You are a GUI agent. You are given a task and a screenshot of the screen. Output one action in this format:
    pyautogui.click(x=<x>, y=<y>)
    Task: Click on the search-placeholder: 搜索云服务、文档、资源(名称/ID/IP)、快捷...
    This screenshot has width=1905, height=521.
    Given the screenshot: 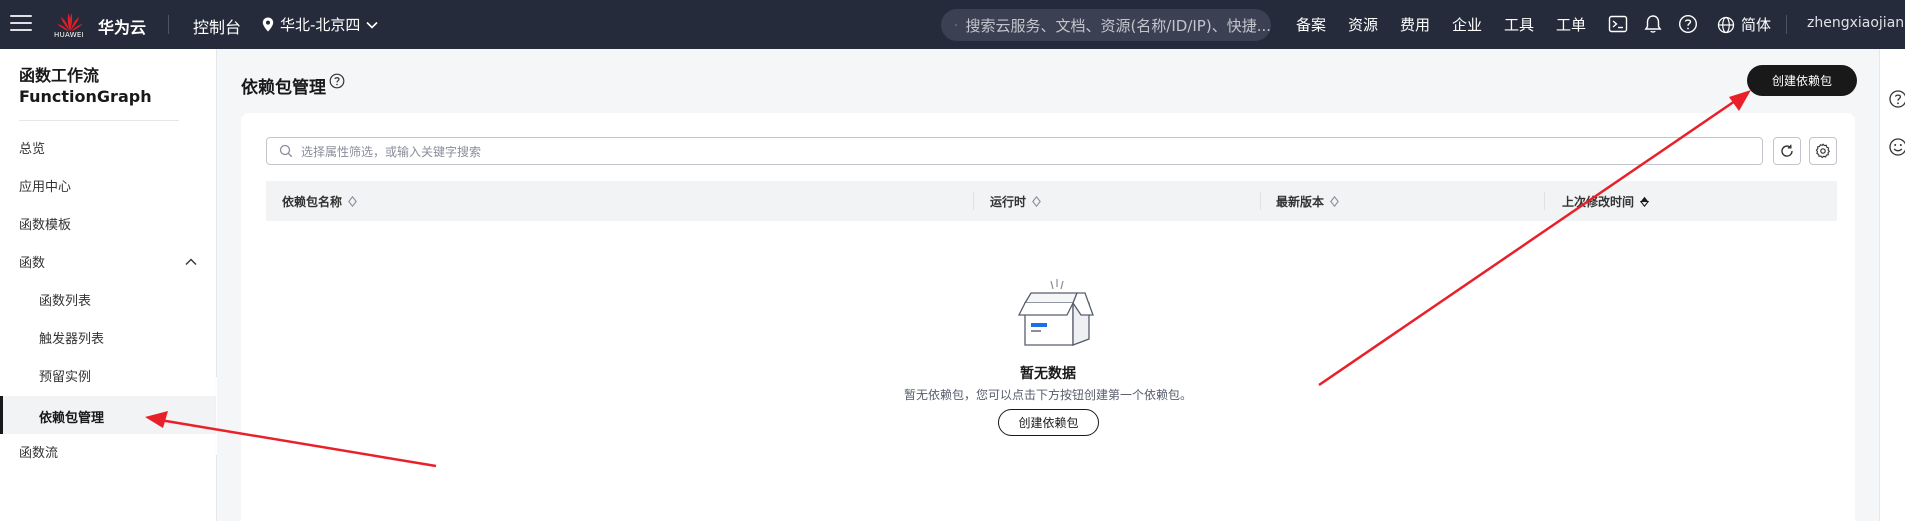 What is the action you would take?
    pyautogui.click(x=1118, y=25)
    